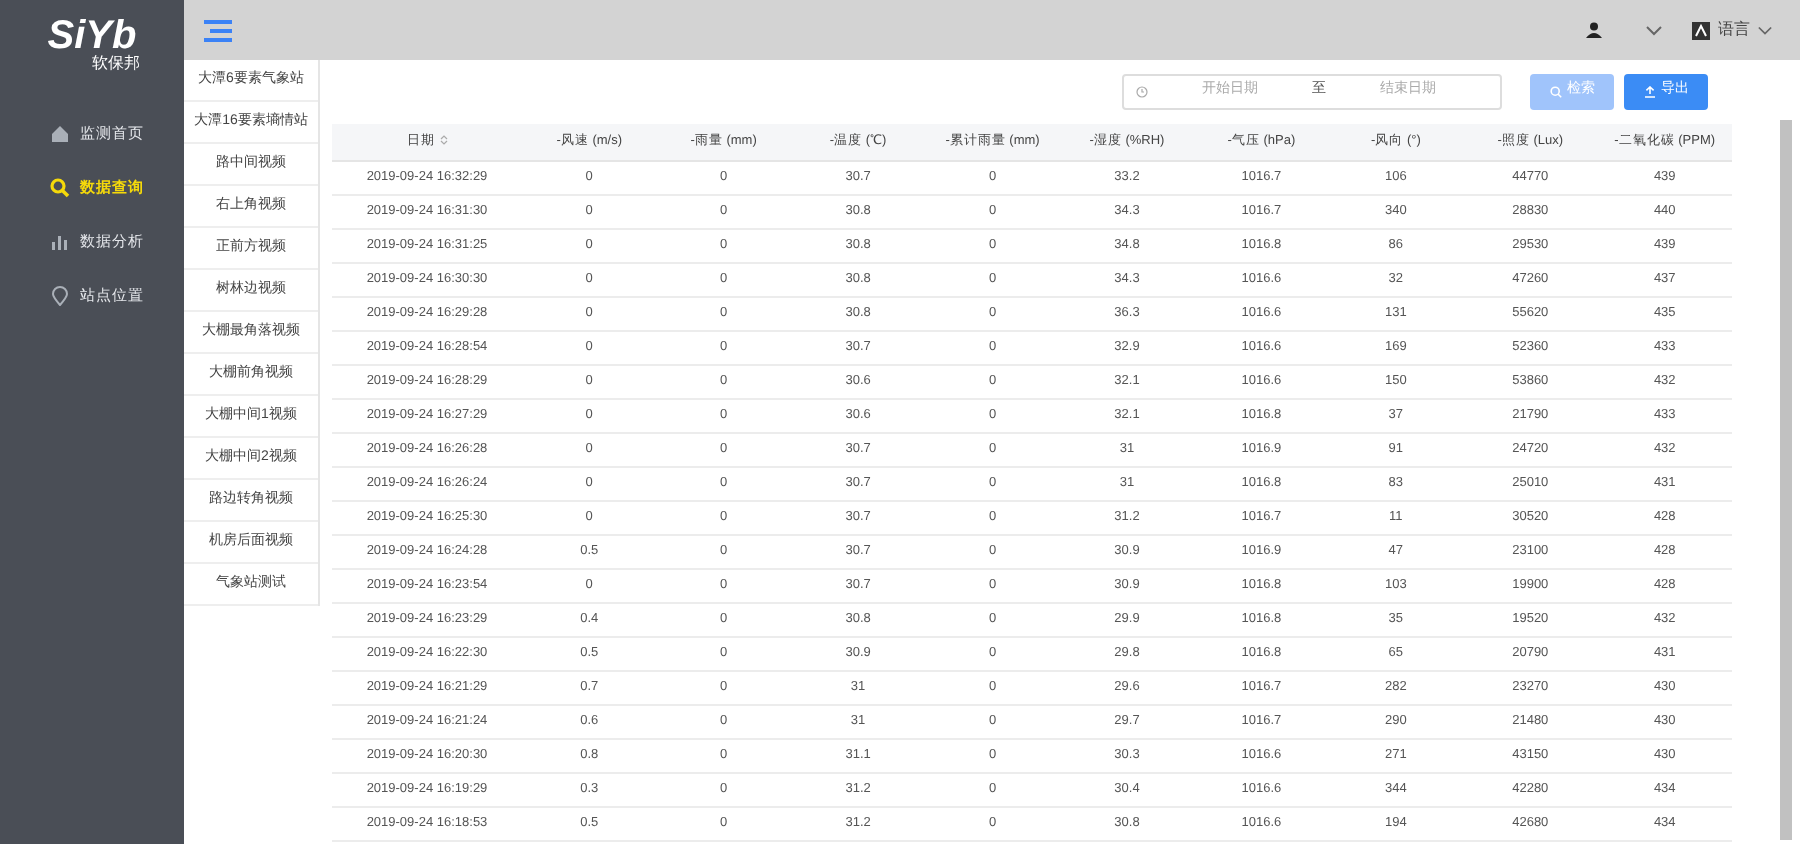  I want to click on menu-icon, so click(218, 30).